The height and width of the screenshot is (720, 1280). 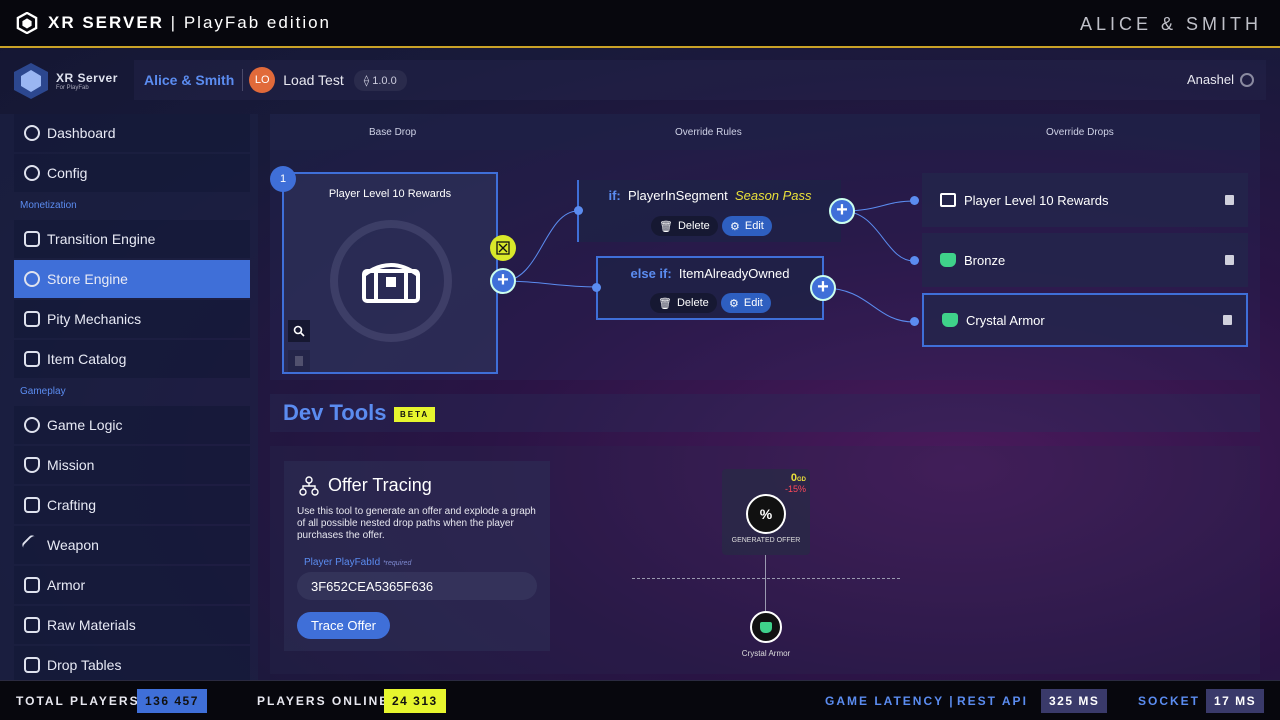 What do you see at coordinates (380, 485) in the screenshot?
I see `offer-tracing-title: Offer Tracing` at bounding box center [380, 485].